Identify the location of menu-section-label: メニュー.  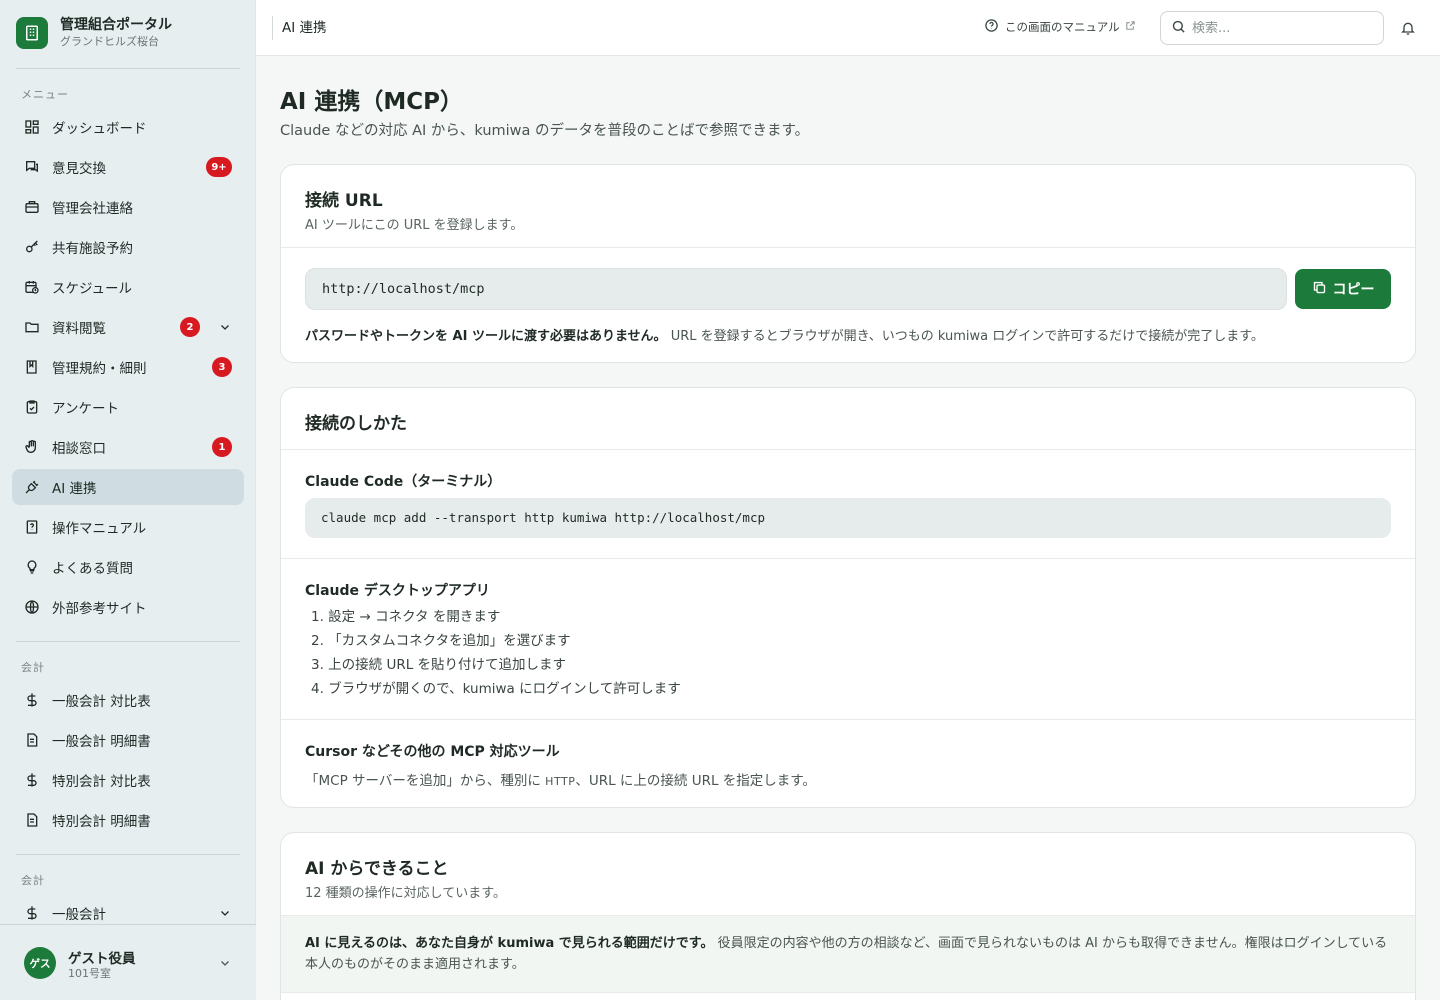
(45, 94).